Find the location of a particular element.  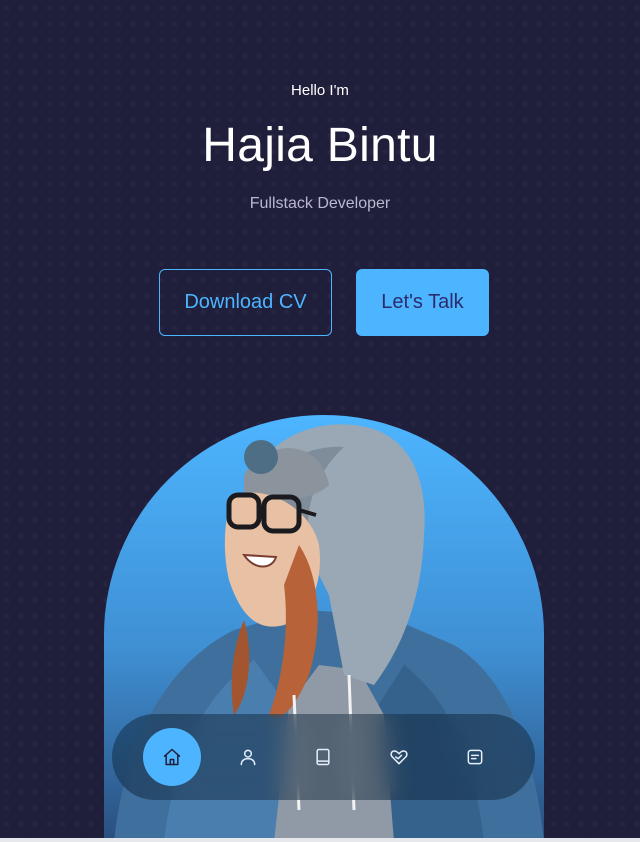

nav-contact is located at coordinates (475, 757).